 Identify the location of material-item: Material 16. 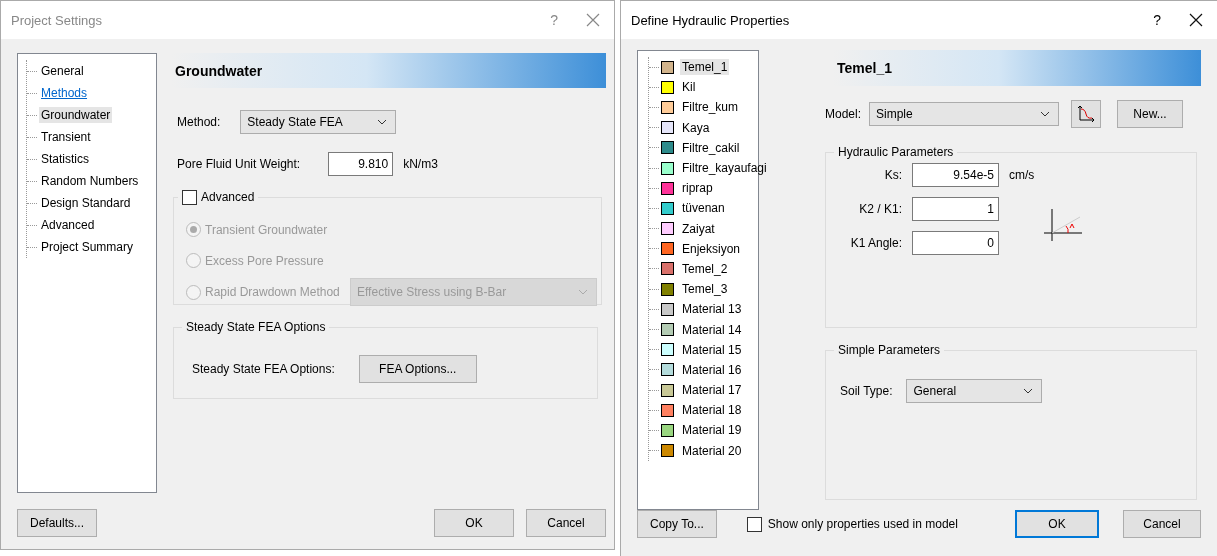
(712, 369).